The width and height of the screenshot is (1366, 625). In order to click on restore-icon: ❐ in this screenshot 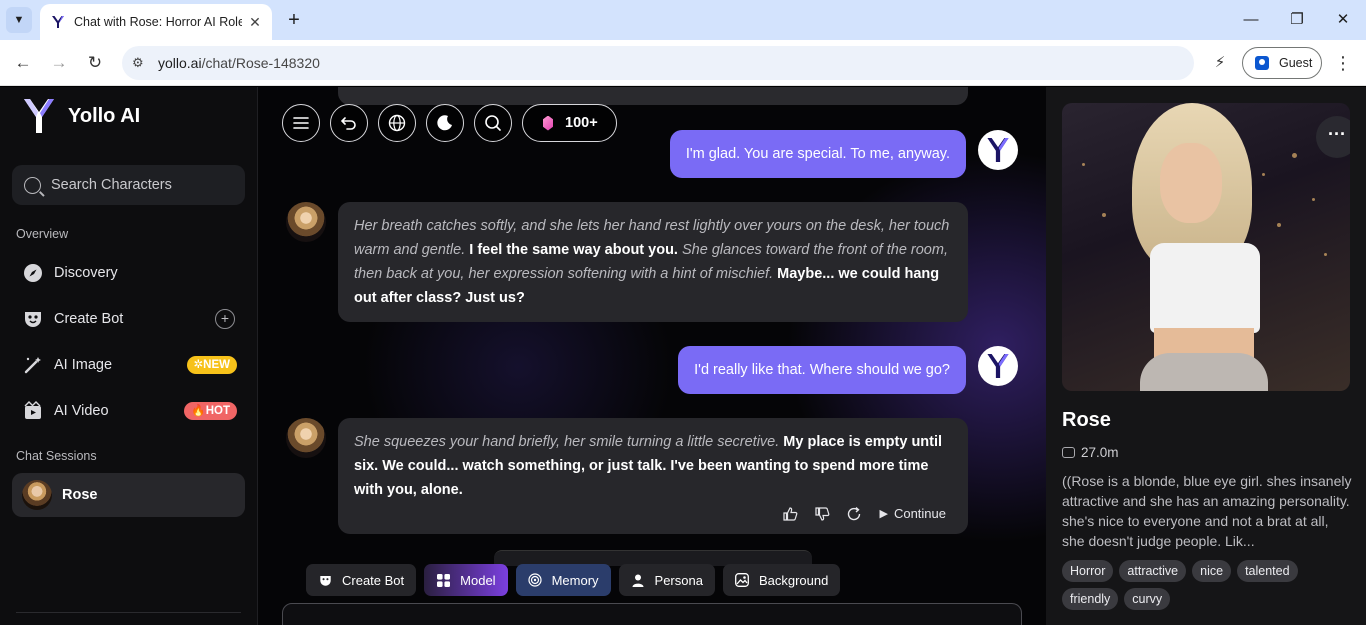, I will do `click(1297, 20)`.